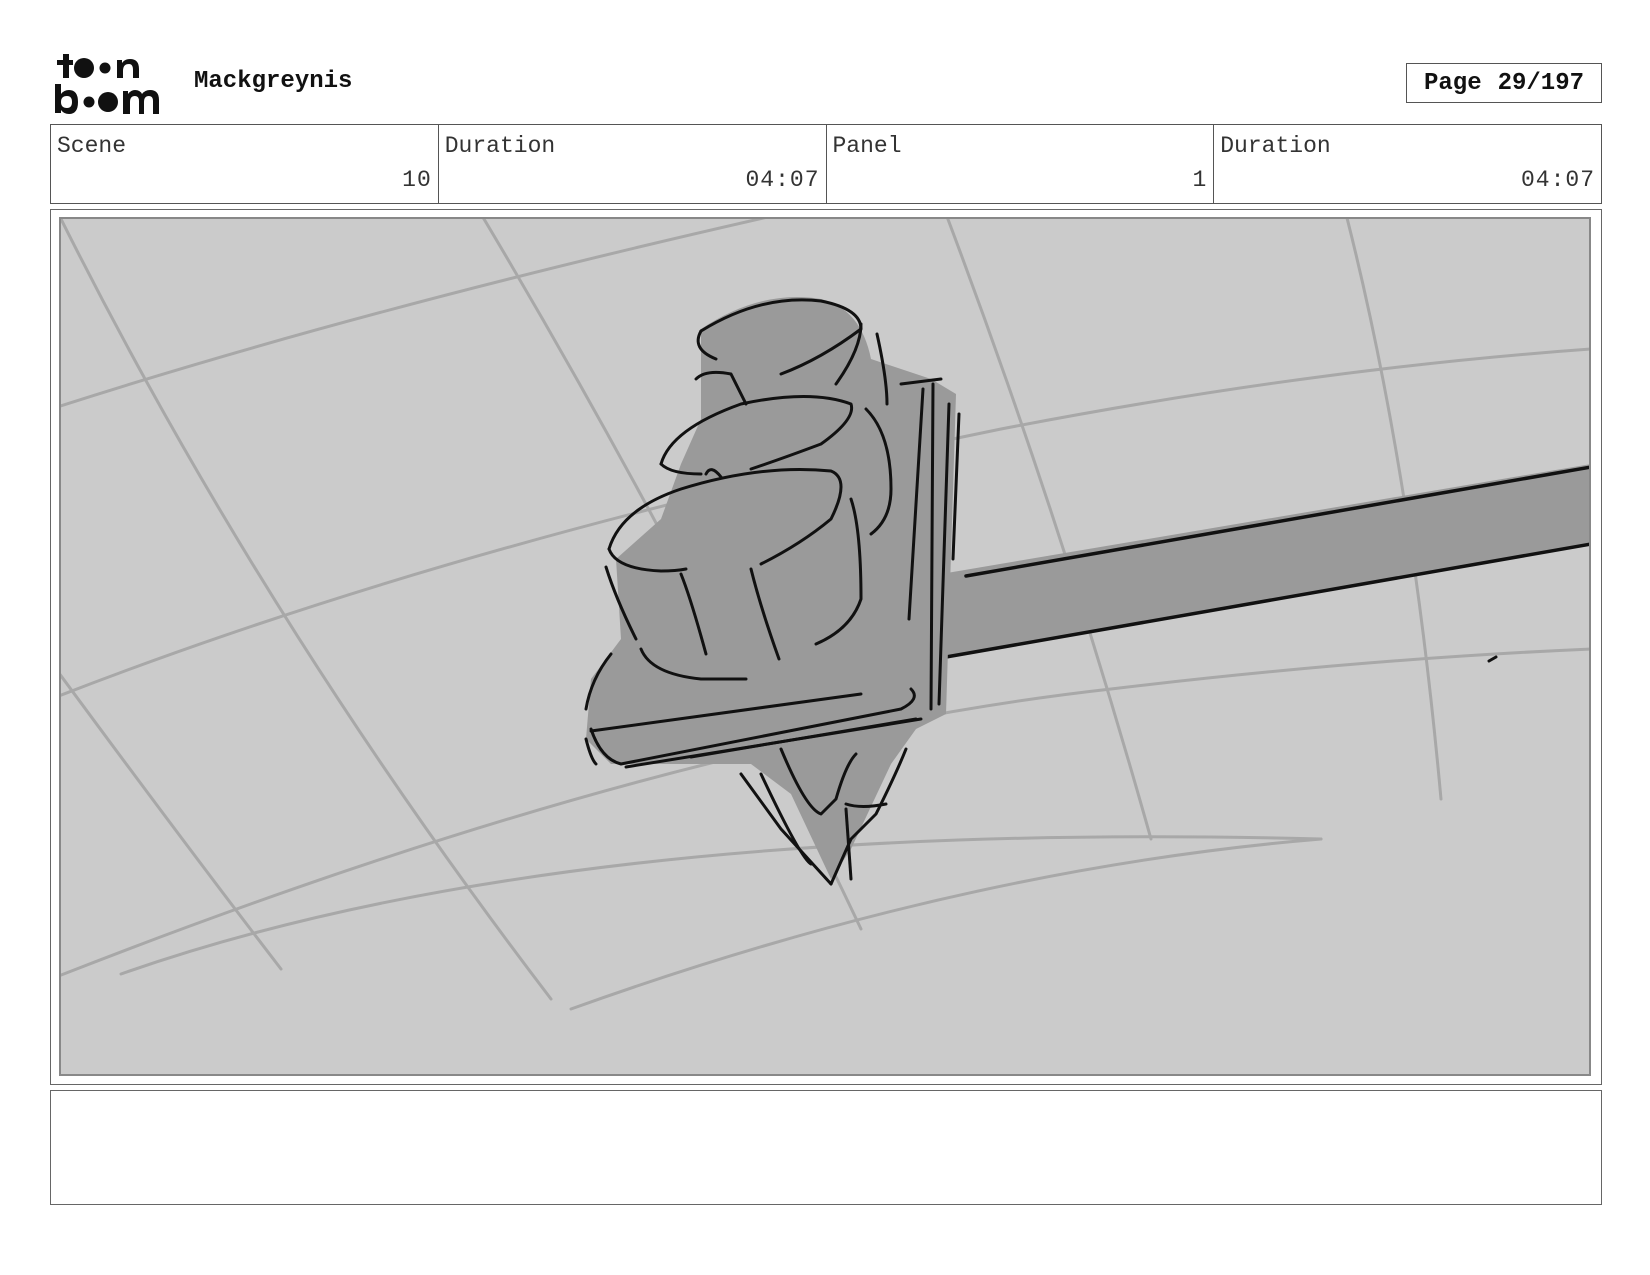 This screenshot has width=1650, height=1275. Describe the element at coordinates (826, 1147) in the screenshot. I see `panel-notes-box` at that location.